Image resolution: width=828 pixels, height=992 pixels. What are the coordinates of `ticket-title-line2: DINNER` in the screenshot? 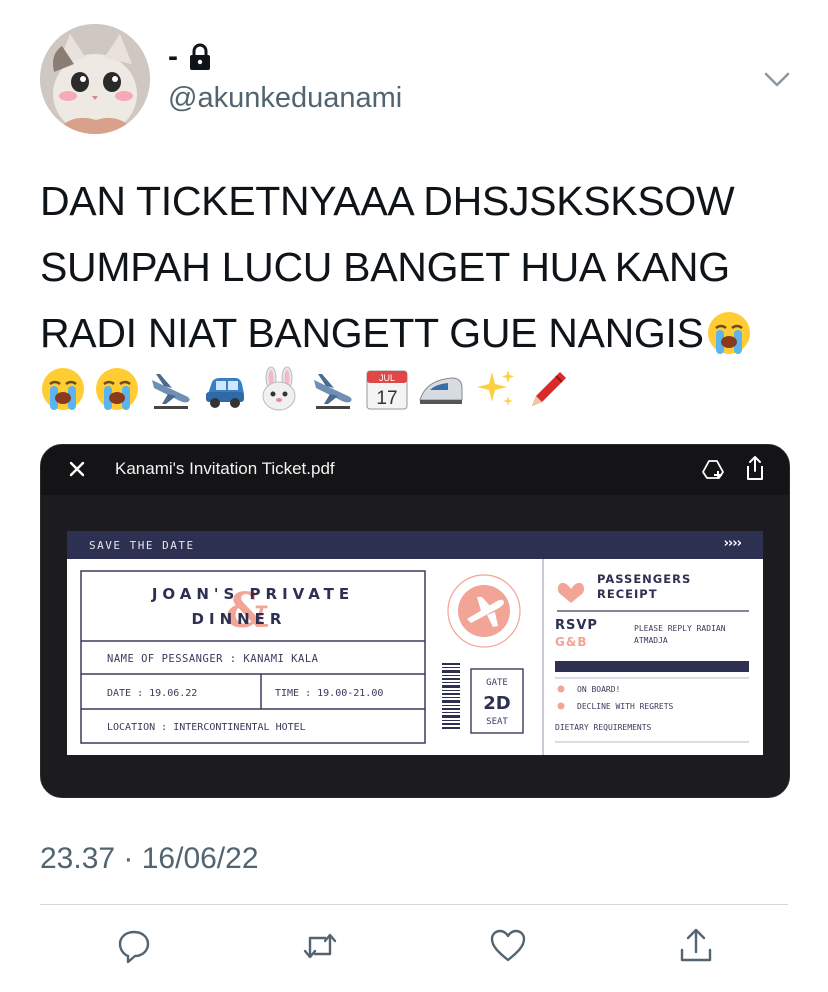 It's located at (239, 619).